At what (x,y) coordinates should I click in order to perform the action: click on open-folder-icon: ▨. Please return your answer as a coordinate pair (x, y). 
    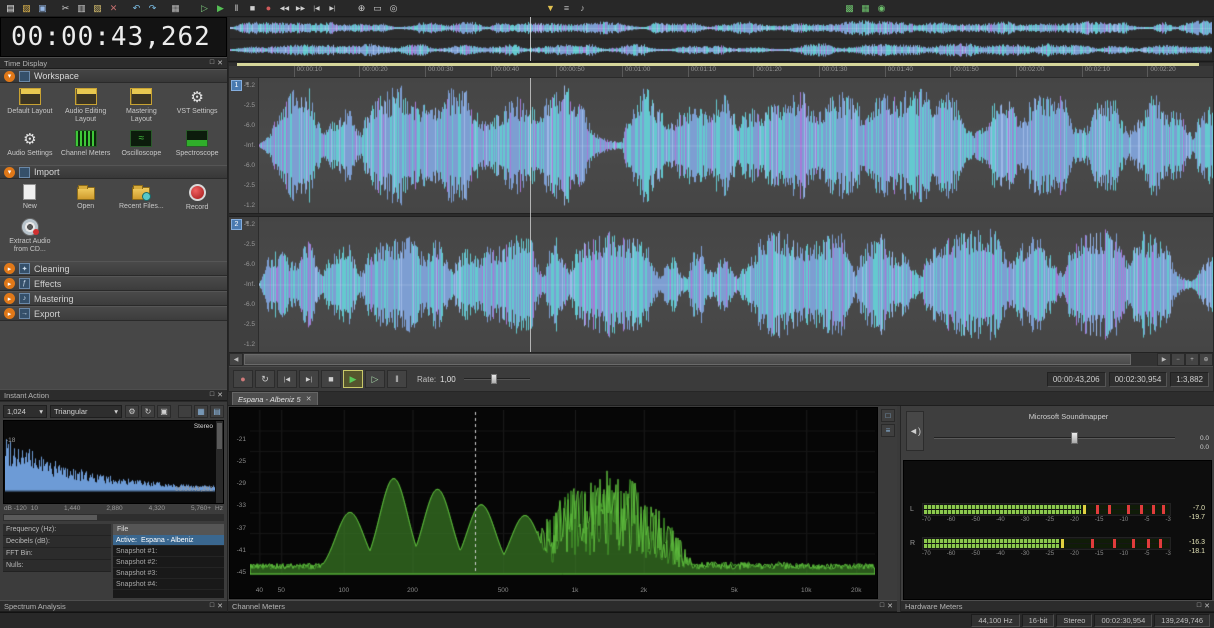
    Looking at the image, I should click on (26, 8).